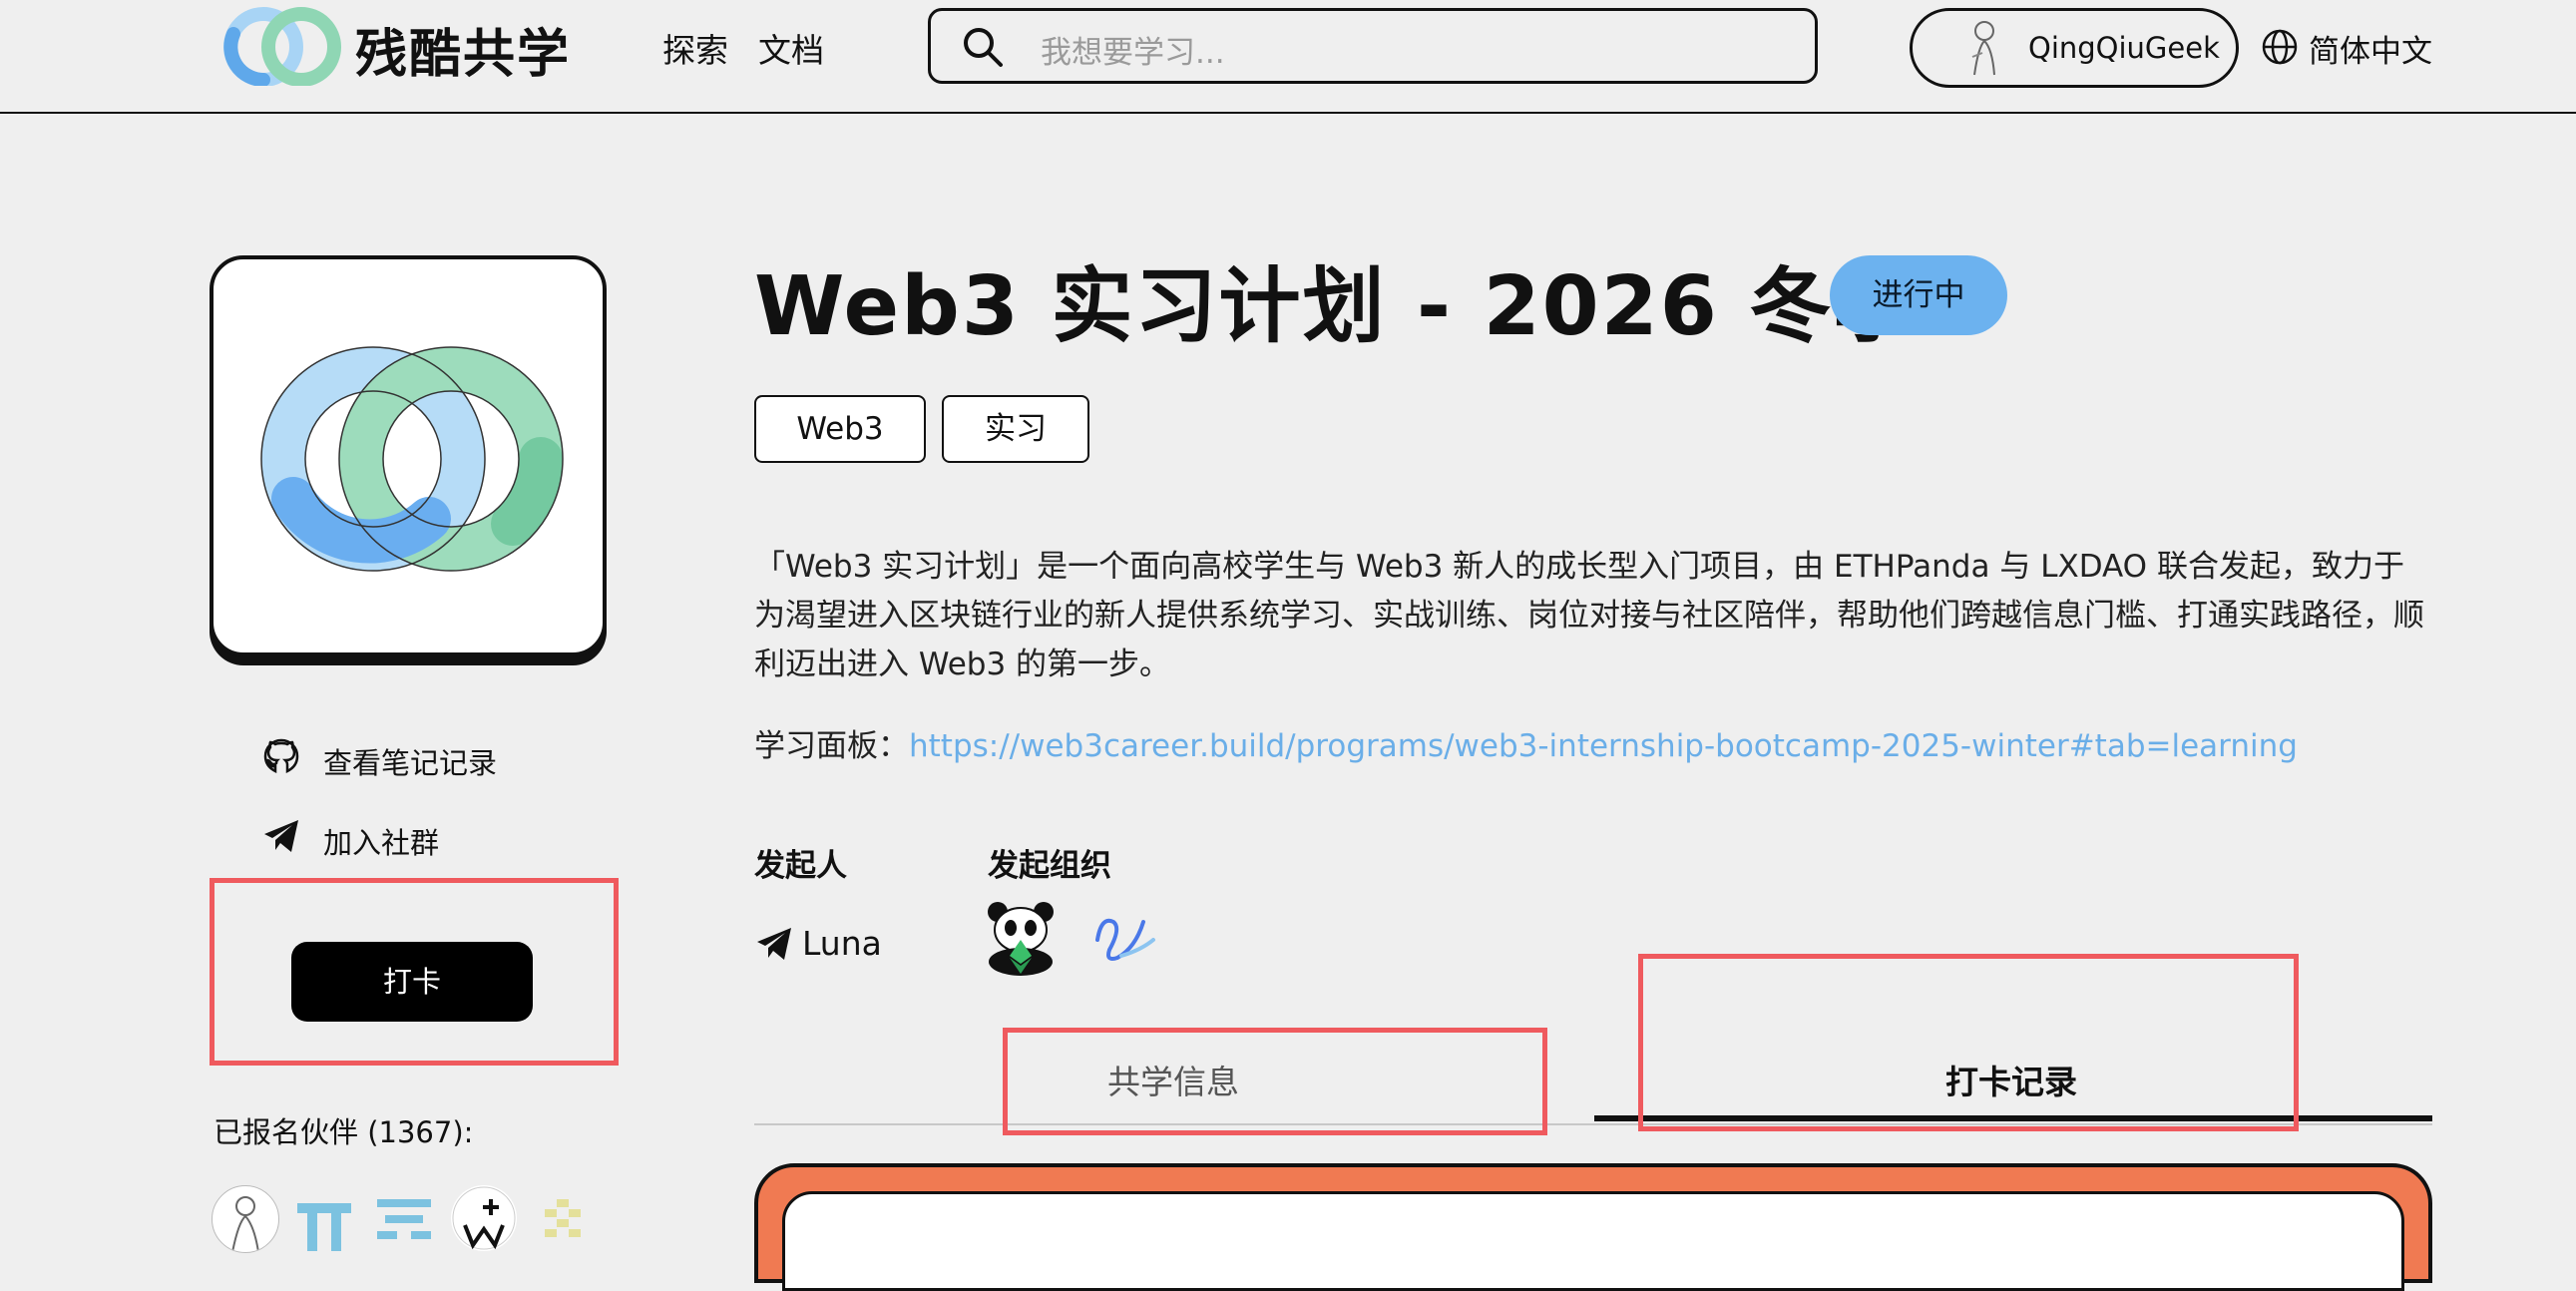  I want to click on user-menu-button: QingQiuGeek, so click(2074, 48).